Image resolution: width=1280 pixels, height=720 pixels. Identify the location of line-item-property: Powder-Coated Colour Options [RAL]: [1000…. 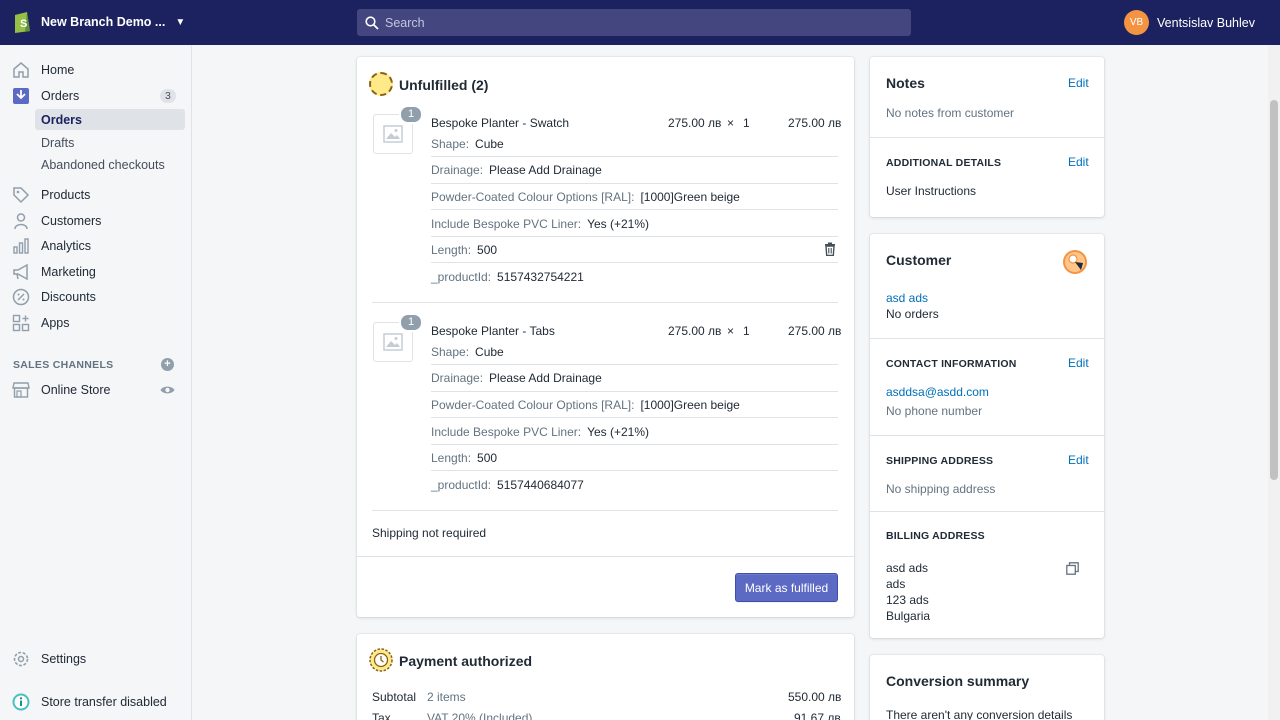
(634, 197).